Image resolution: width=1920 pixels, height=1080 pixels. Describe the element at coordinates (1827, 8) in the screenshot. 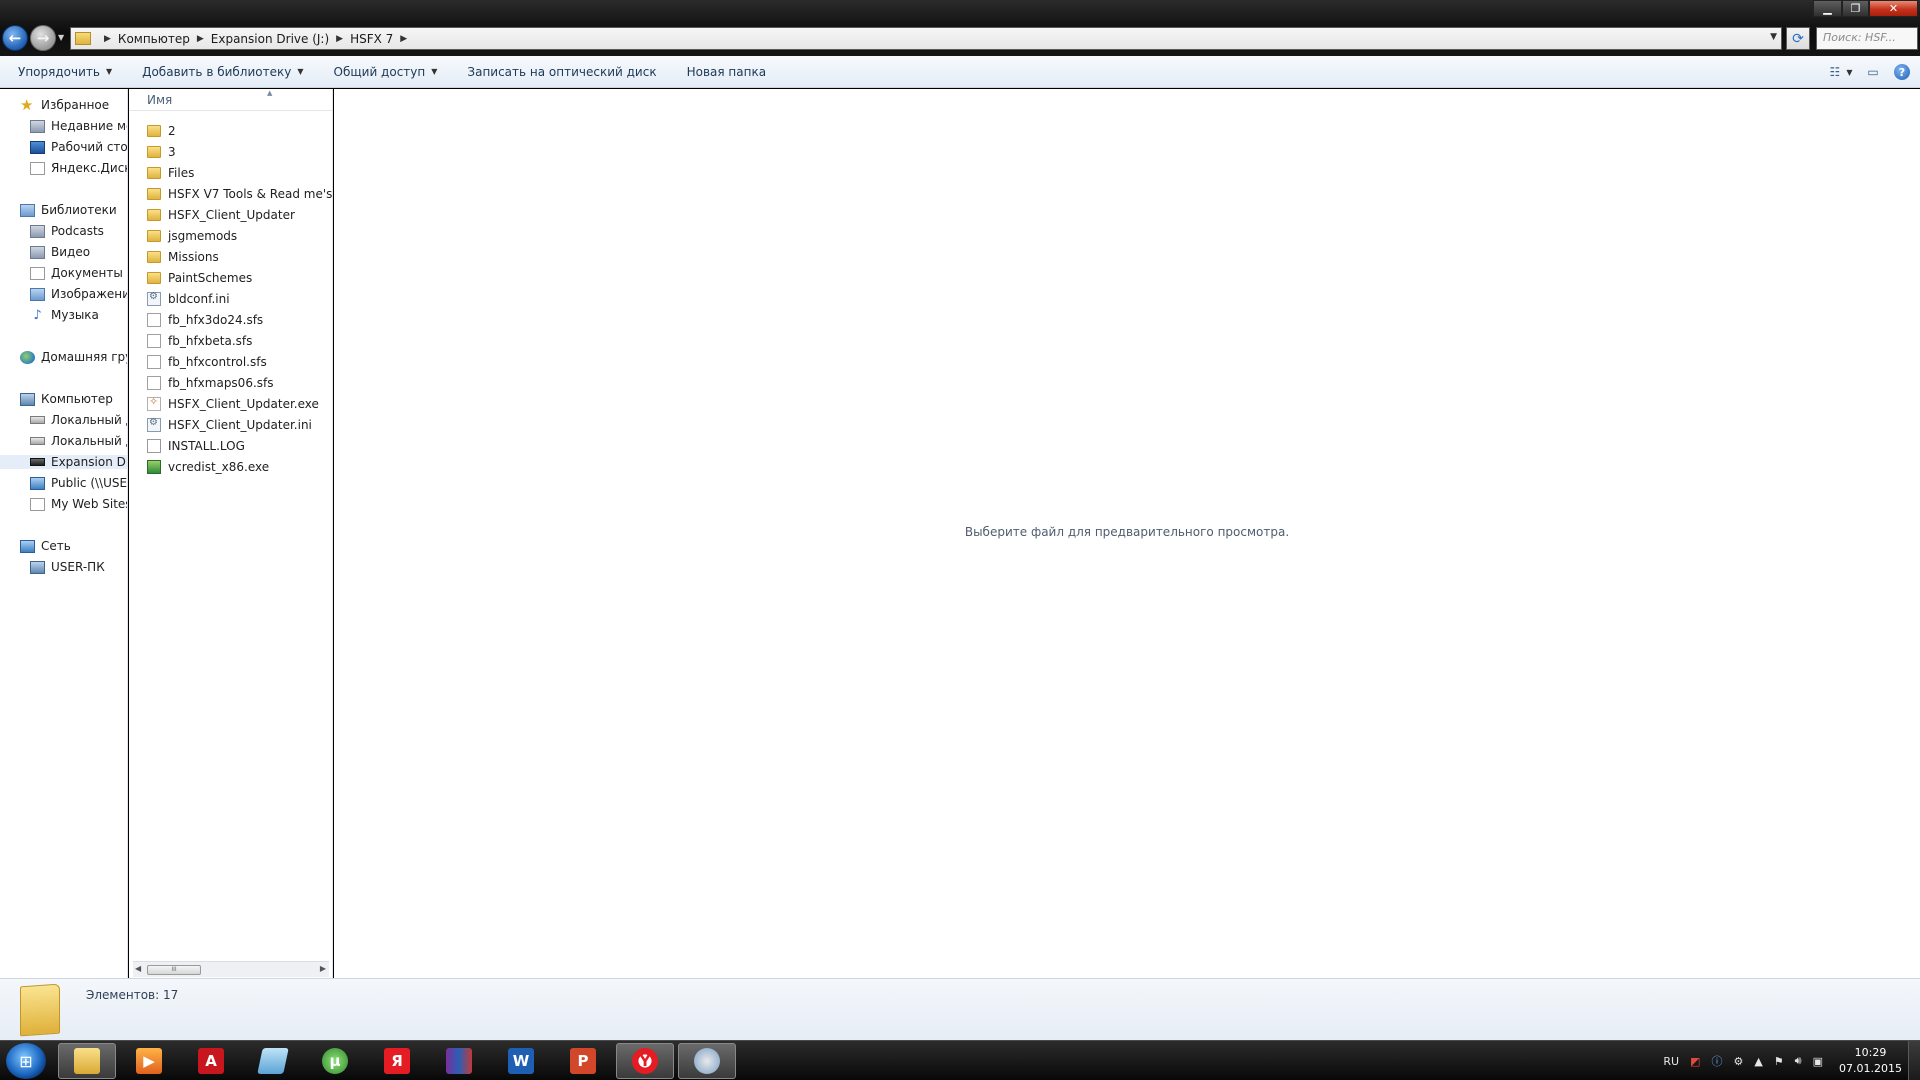

I see `minimize-button: ▁` at that location.